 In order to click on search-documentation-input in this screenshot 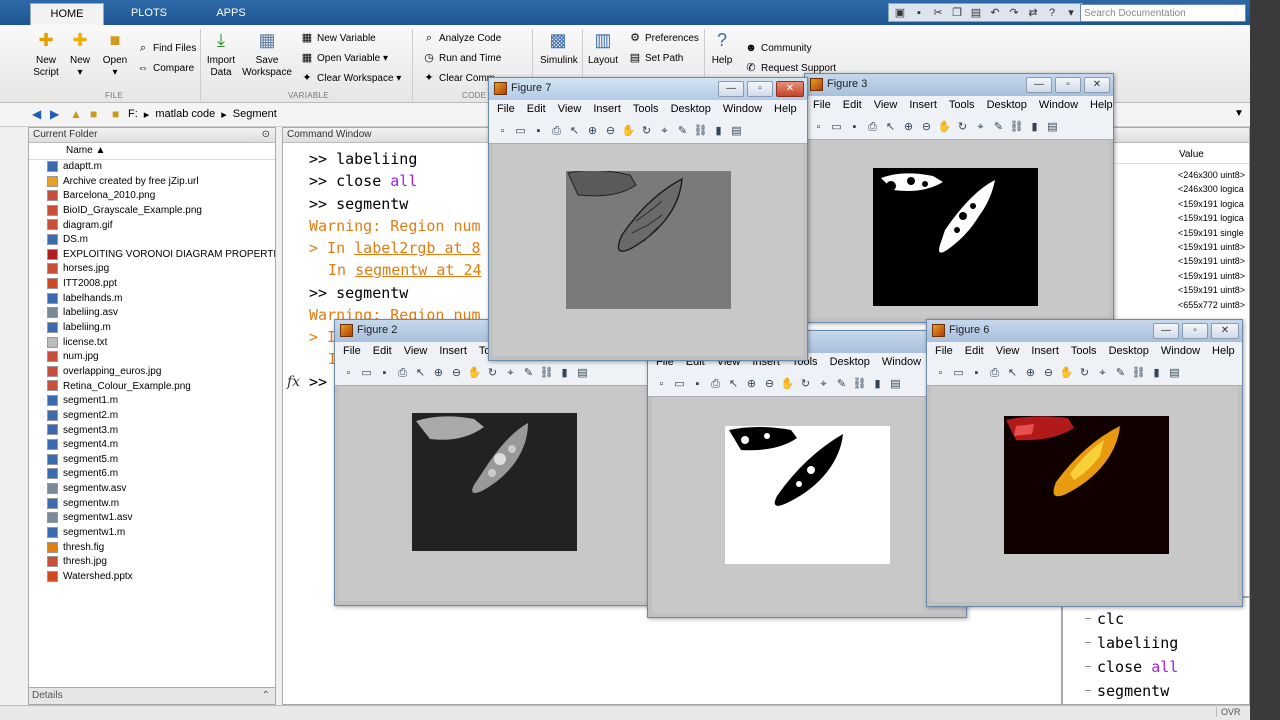, I will do `click(1163, 13)`.